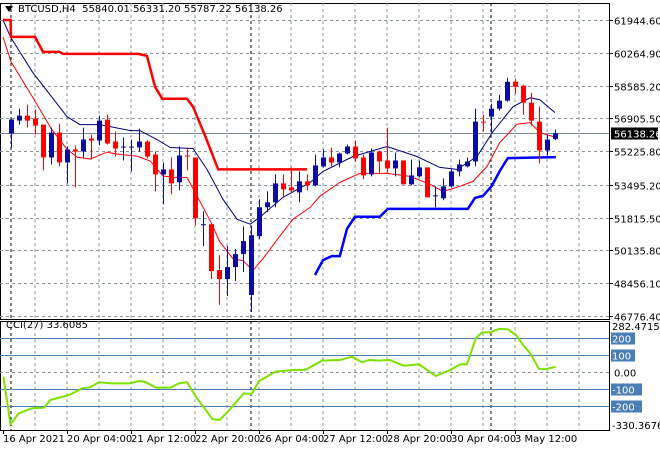  I want to click on cci-value: 33.6085, so click(67, 325).